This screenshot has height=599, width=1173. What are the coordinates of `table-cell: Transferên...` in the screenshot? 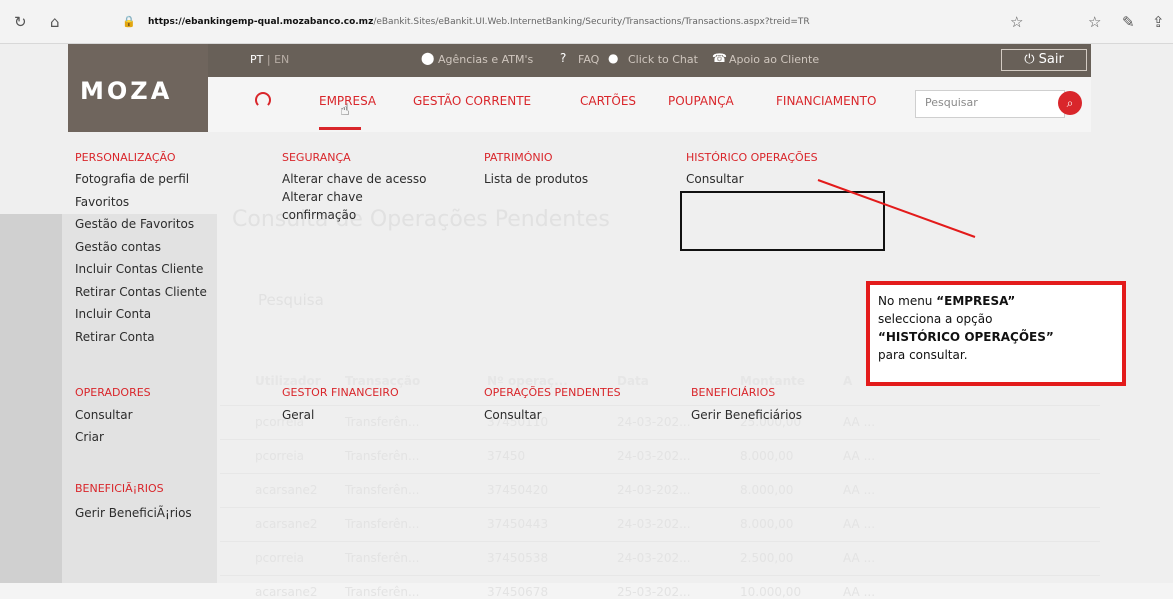 It's located at (382, 592).